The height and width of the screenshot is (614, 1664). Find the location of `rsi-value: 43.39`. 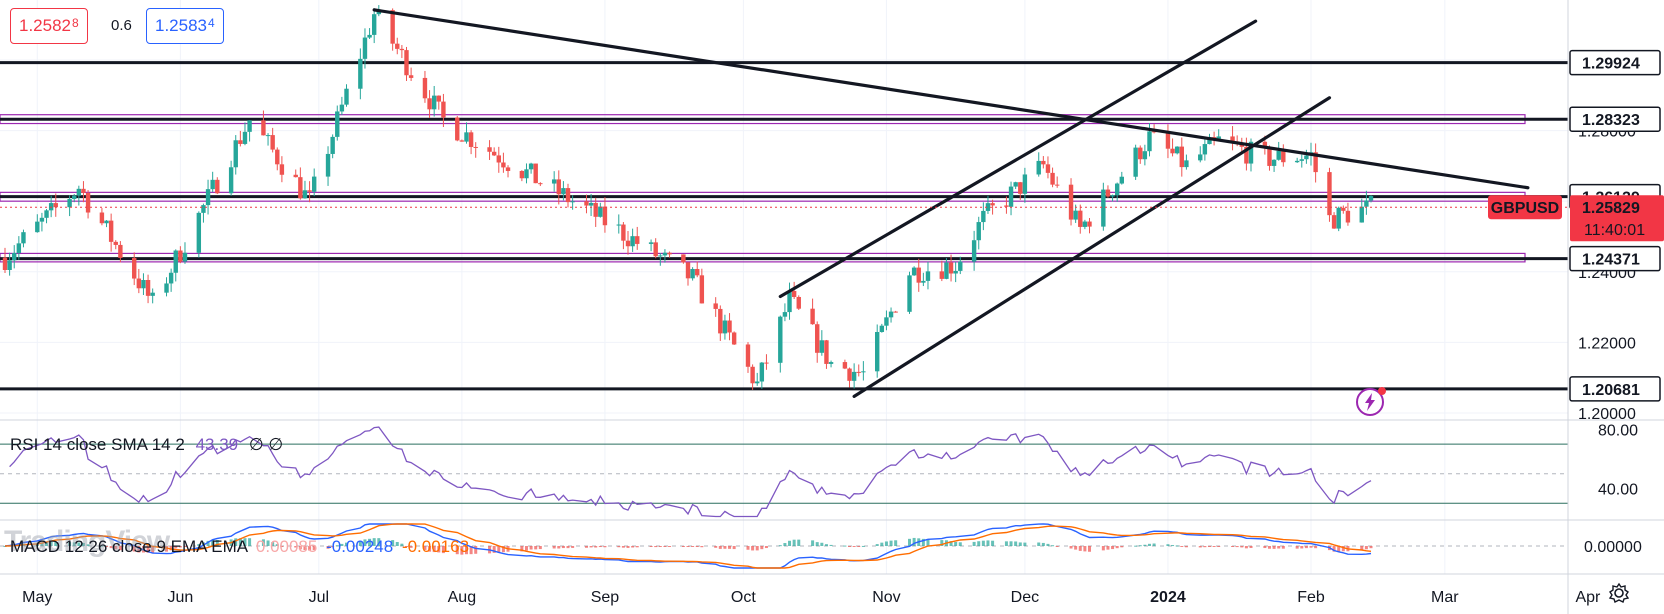

rsi-value: 43.39 is located at coordinates (217, 444).